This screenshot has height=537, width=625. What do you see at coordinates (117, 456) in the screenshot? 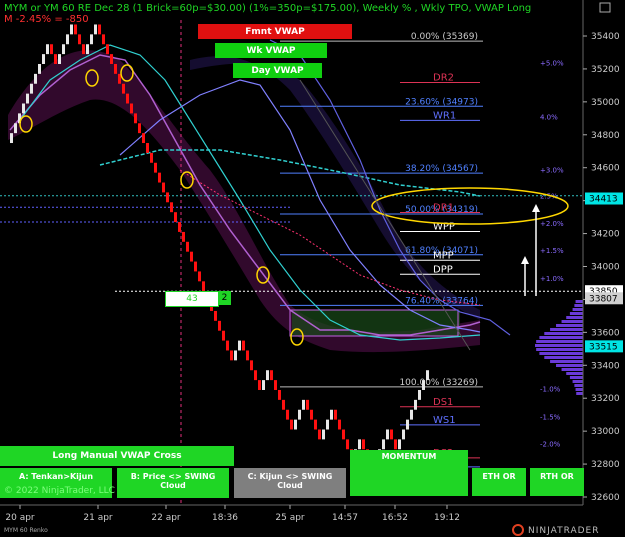
I see `long-manual-vwap-cross-button: Long Manual VWAP Cross` at bounding box center [117, 456].